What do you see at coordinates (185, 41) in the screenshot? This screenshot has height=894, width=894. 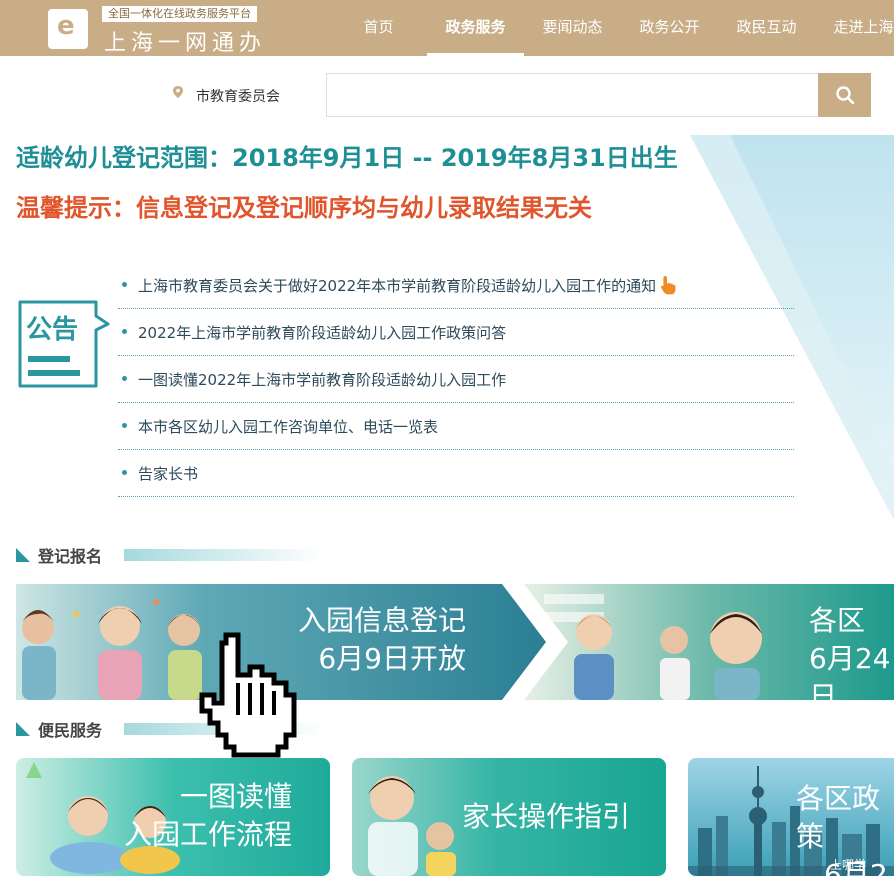 I see `site-brand: 上海一网通办` at bounding box center [185, 41].